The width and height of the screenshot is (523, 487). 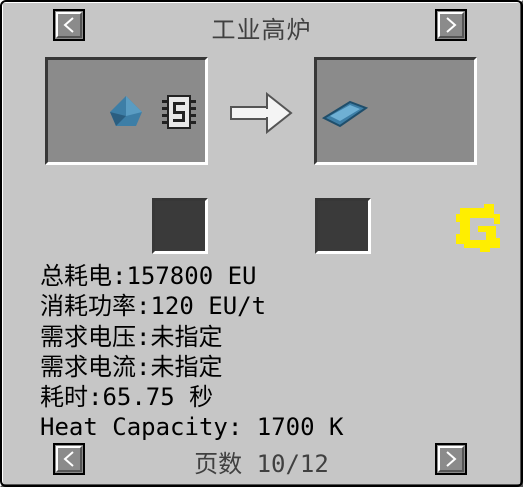 I want to click on input-slot-area, so click(x=126, y=111).